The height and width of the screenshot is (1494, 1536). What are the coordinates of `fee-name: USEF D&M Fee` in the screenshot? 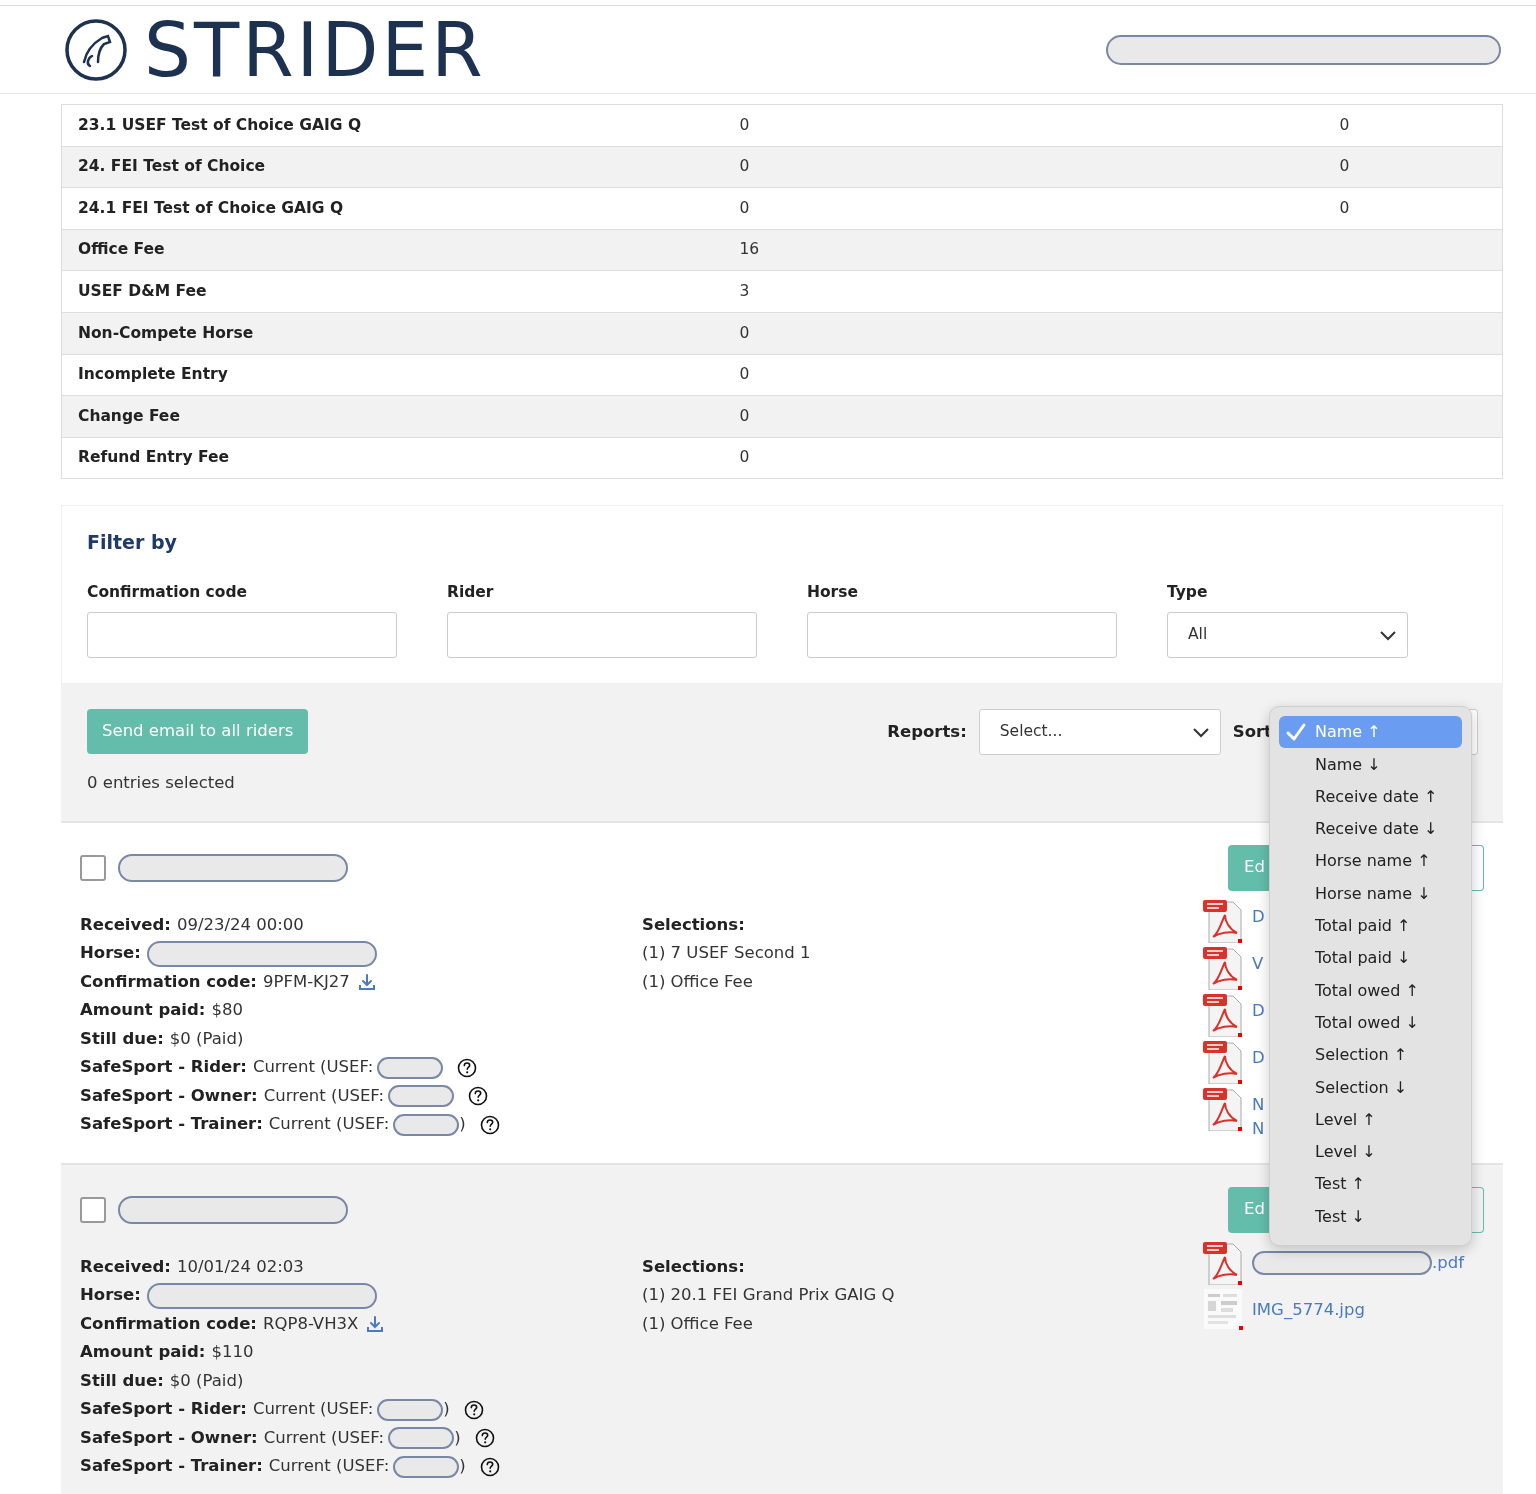 It's located at (142, 291).